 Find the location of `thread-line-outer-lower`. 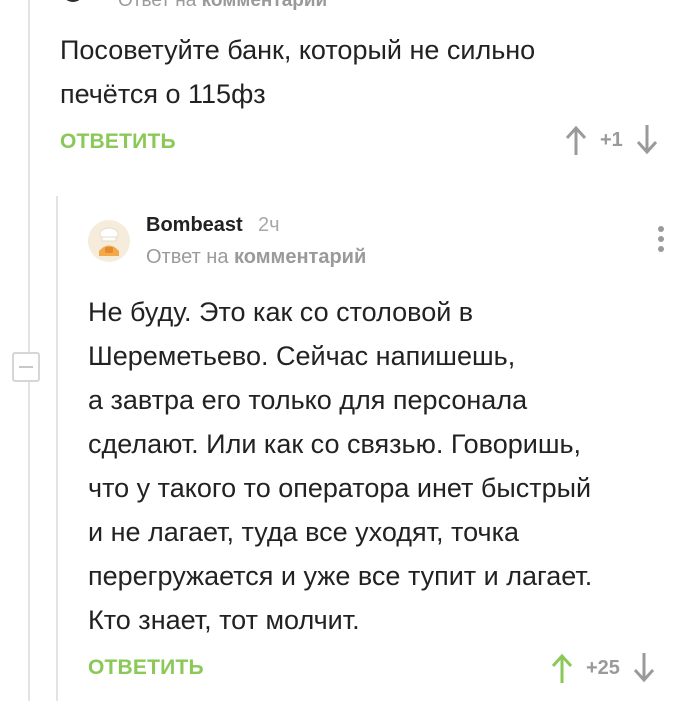

thread-line-outer-lower is located at coordinates (29, 541).